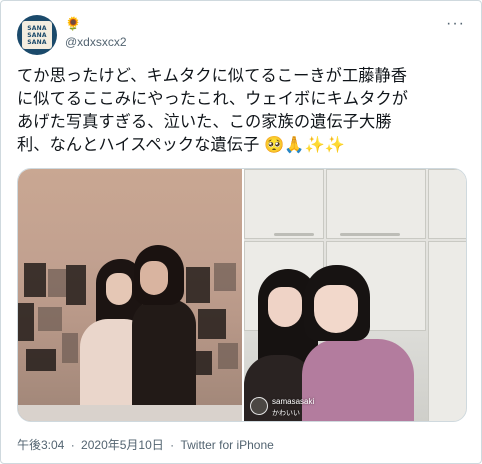 The height and width of the screenshot is (464, 482). I want to click on tweet-date: 2020年5月10日, so click(122, 445).